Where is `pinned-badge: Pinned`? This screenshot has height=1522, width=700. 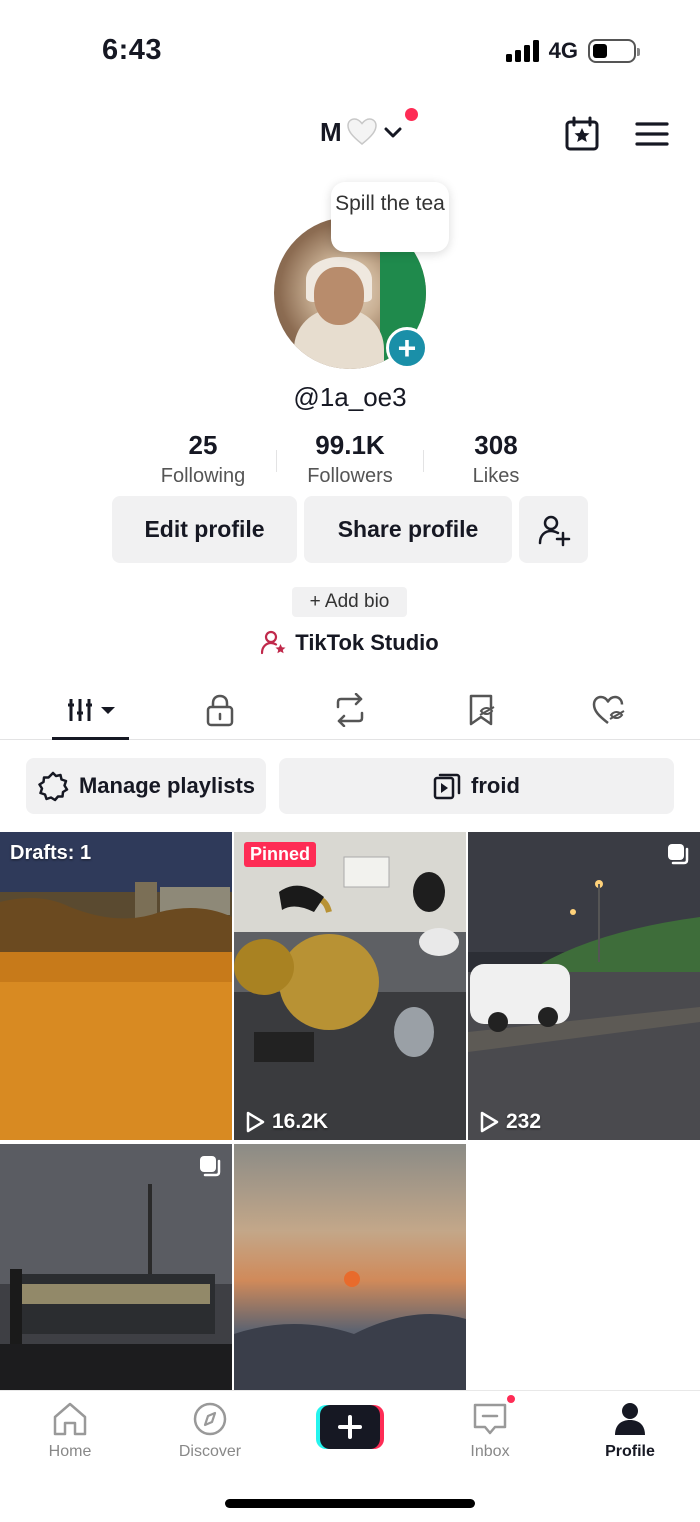 pinned-badge: Pinned is located at coordinates (280, 854).